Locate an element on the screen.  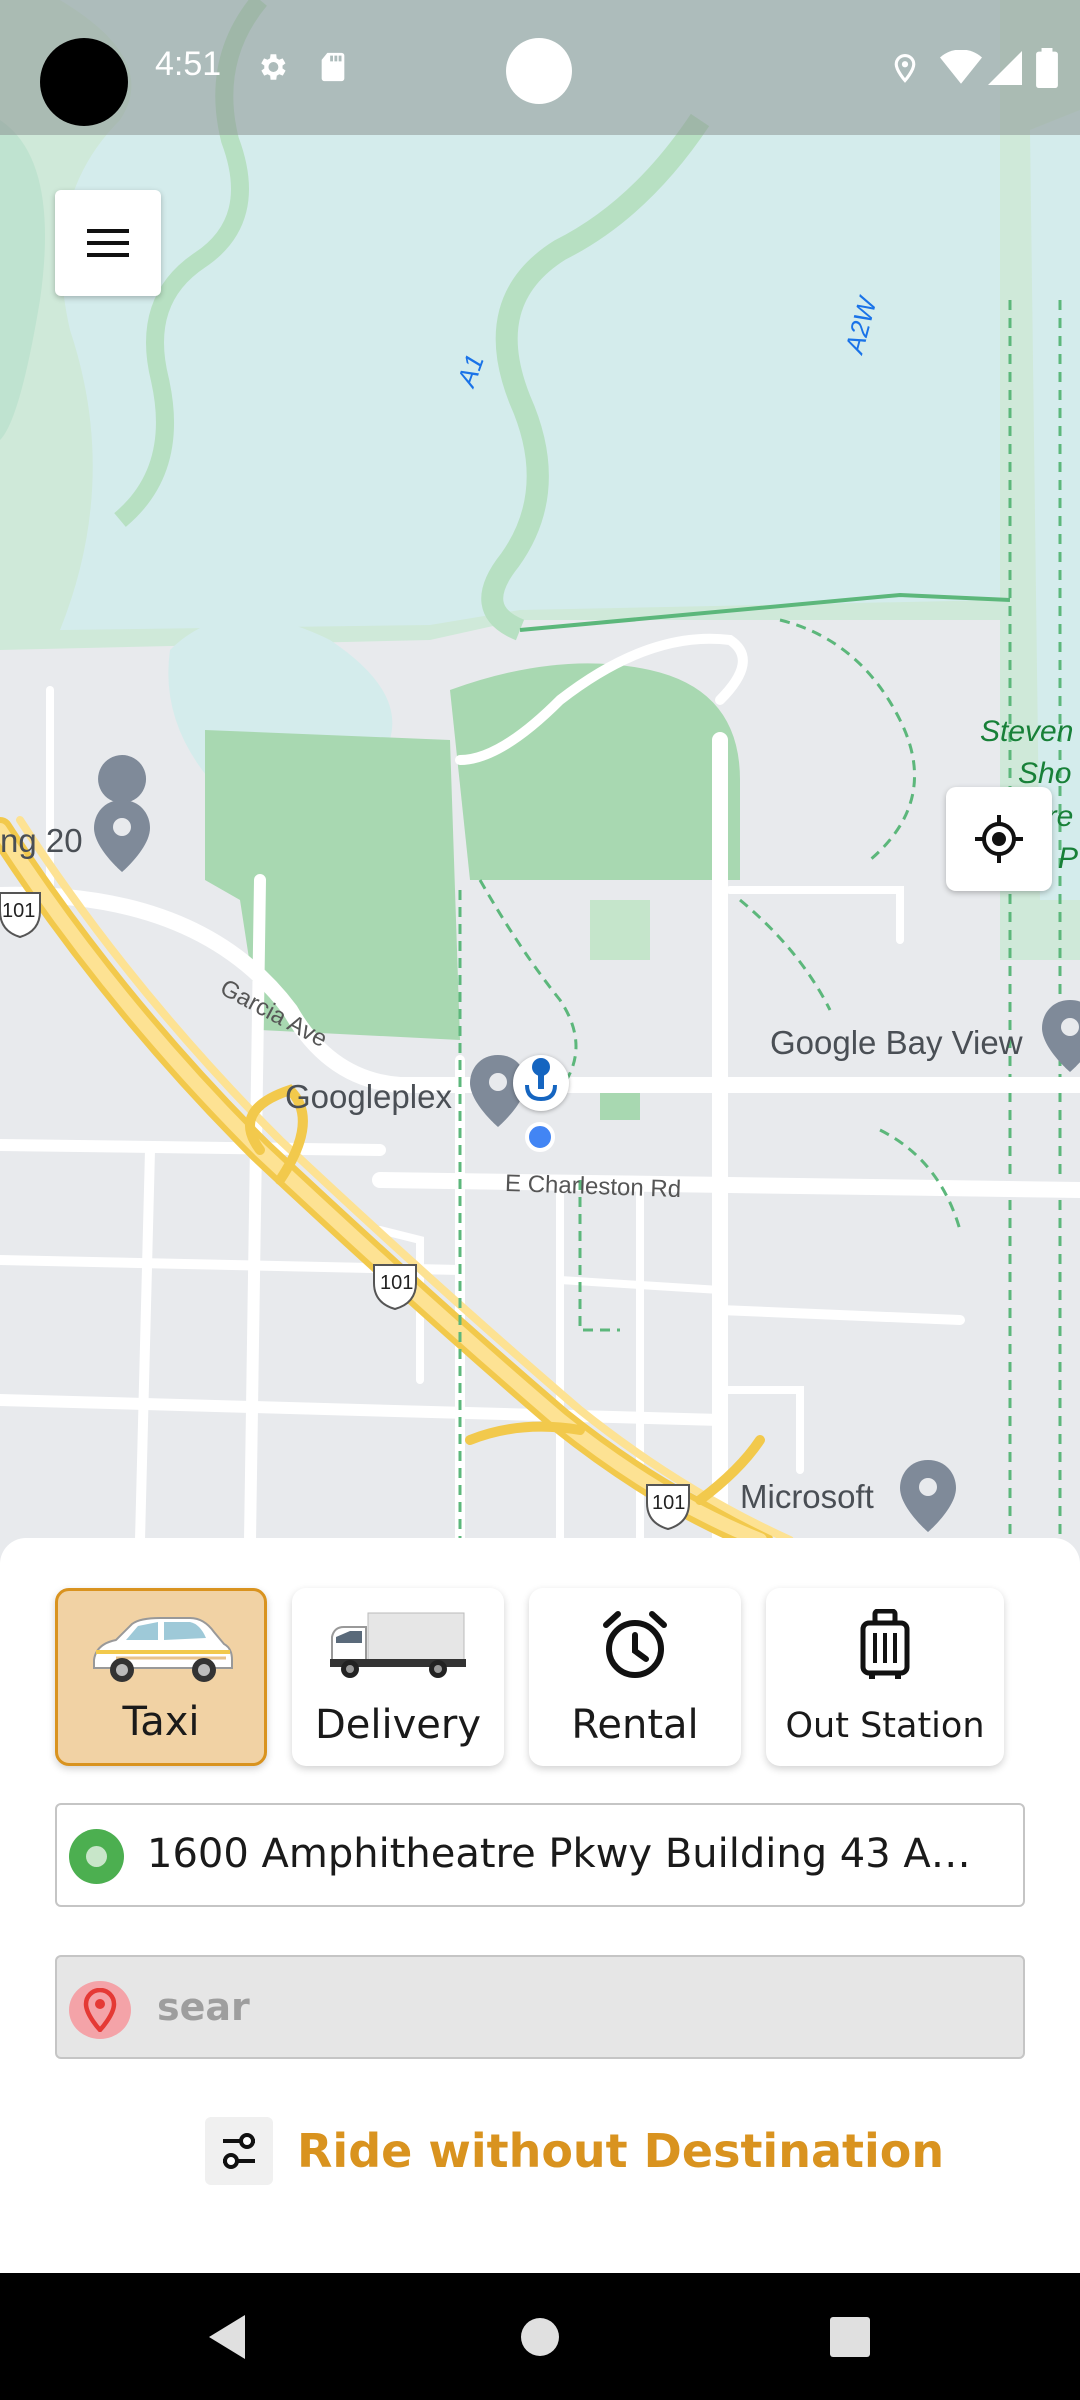
map-label-stevens-creek: Steven is located at coordinates (1027, 731).